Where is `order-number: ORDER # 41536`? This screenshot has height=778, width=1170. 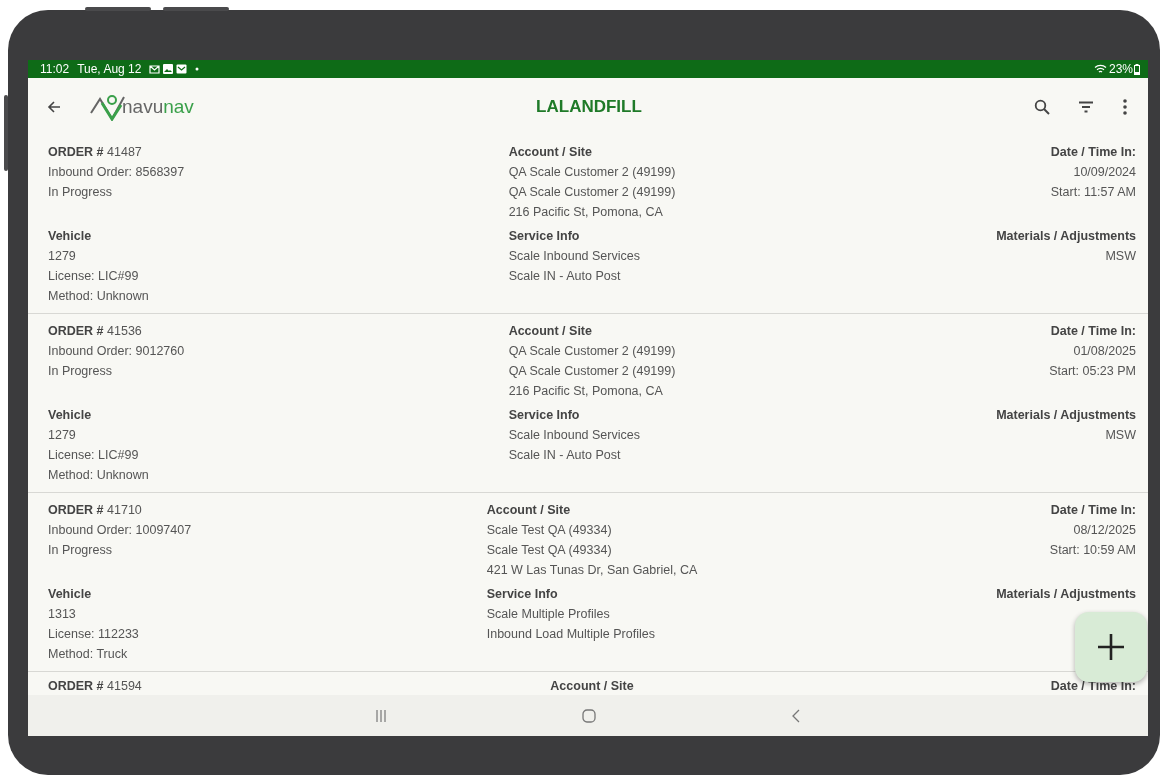
order-number: ORDER # 41536 is located at coordinates (95, 331).